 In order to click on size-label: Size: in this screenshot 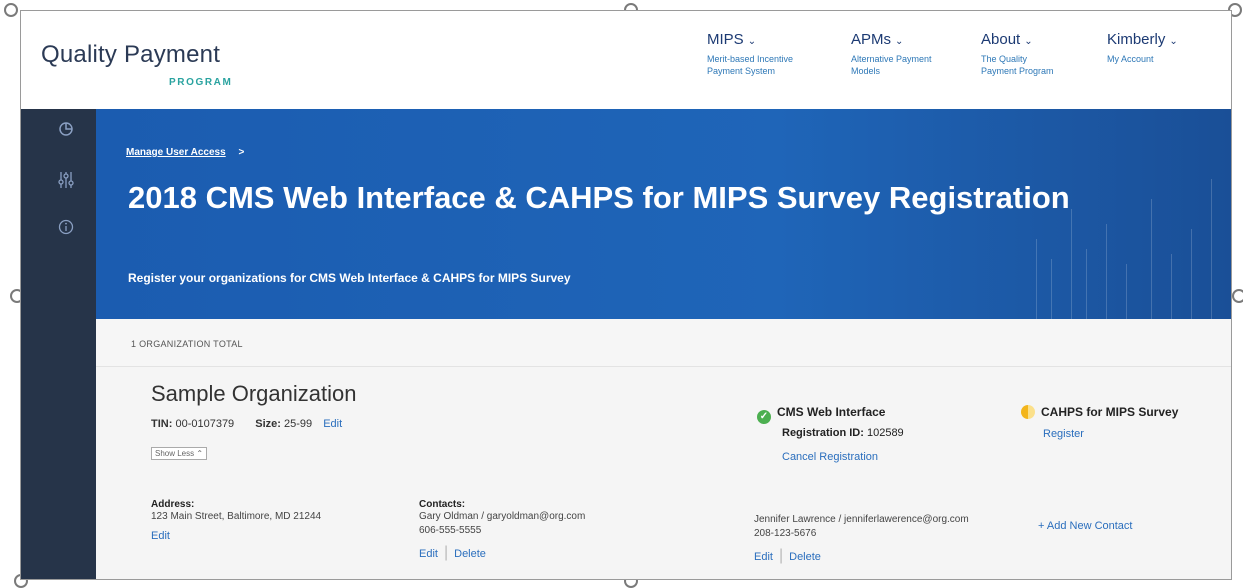, I will do `click(268, 424)`.